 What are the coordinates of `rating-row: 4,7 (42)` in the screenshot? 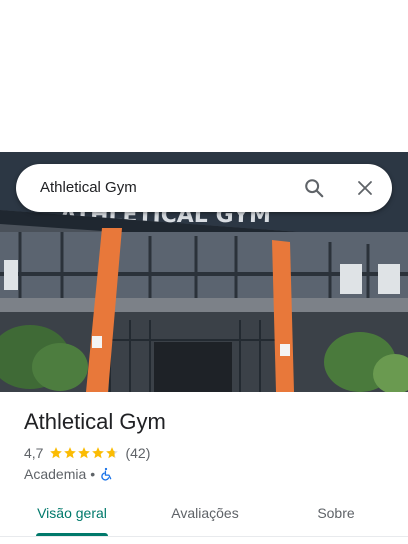 It's located at (87, 453).